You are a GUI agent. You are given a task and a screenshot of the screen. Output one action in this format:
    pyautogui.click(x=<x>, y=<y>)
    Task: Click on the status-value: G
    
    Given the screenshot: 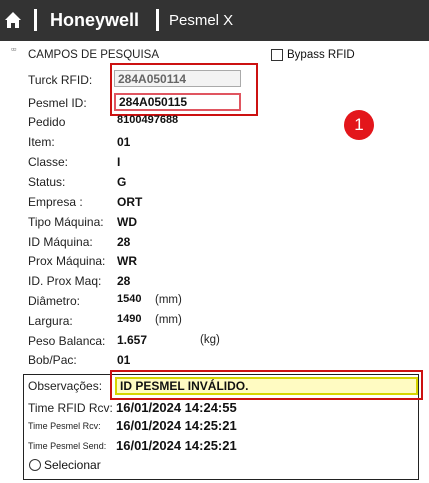 What is the action you would take?
    pyautogui.click(x=122, y=182)
    